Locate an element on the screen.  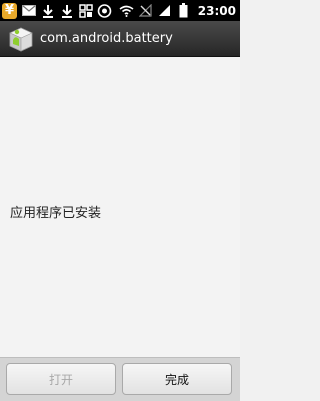
battery-icon is located at coordinates (183, 10).